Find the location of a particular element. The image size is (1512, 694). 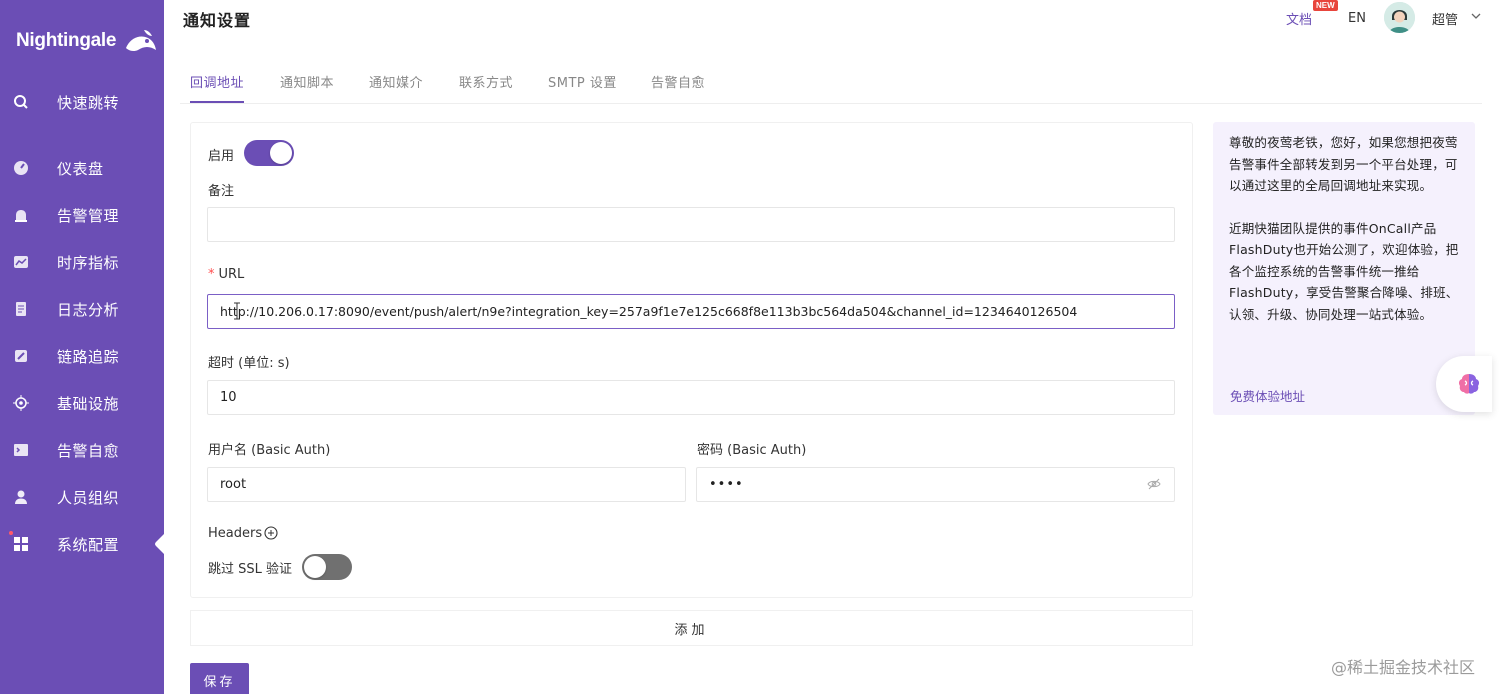

chart-icon is located at coordinates (21, 262).